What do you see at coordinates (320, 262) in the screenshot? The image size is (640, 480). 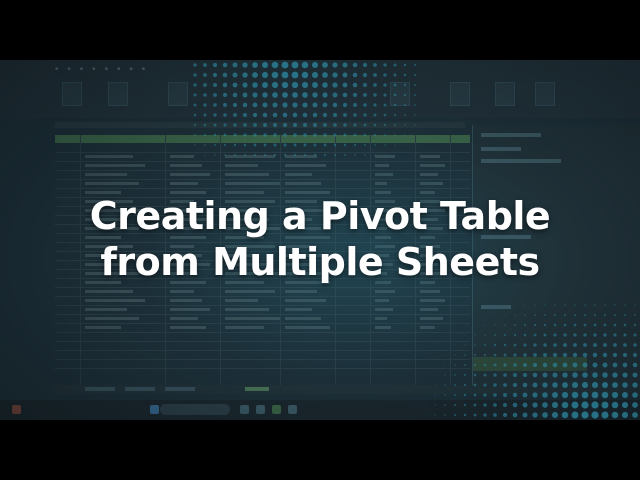 I see `title-line-2: from Multiple Sheets` at bounding box center [320, 262].